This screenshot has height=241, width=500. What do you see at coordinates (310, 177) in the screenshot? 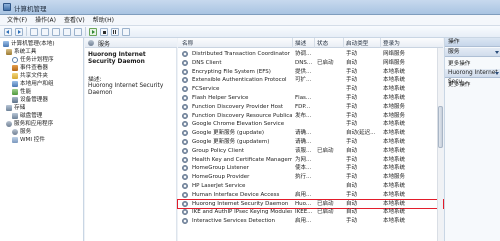
I see `service-row: HomeGroup Provider 执行... 手动 本地服务` at bounding box center [310, 177].